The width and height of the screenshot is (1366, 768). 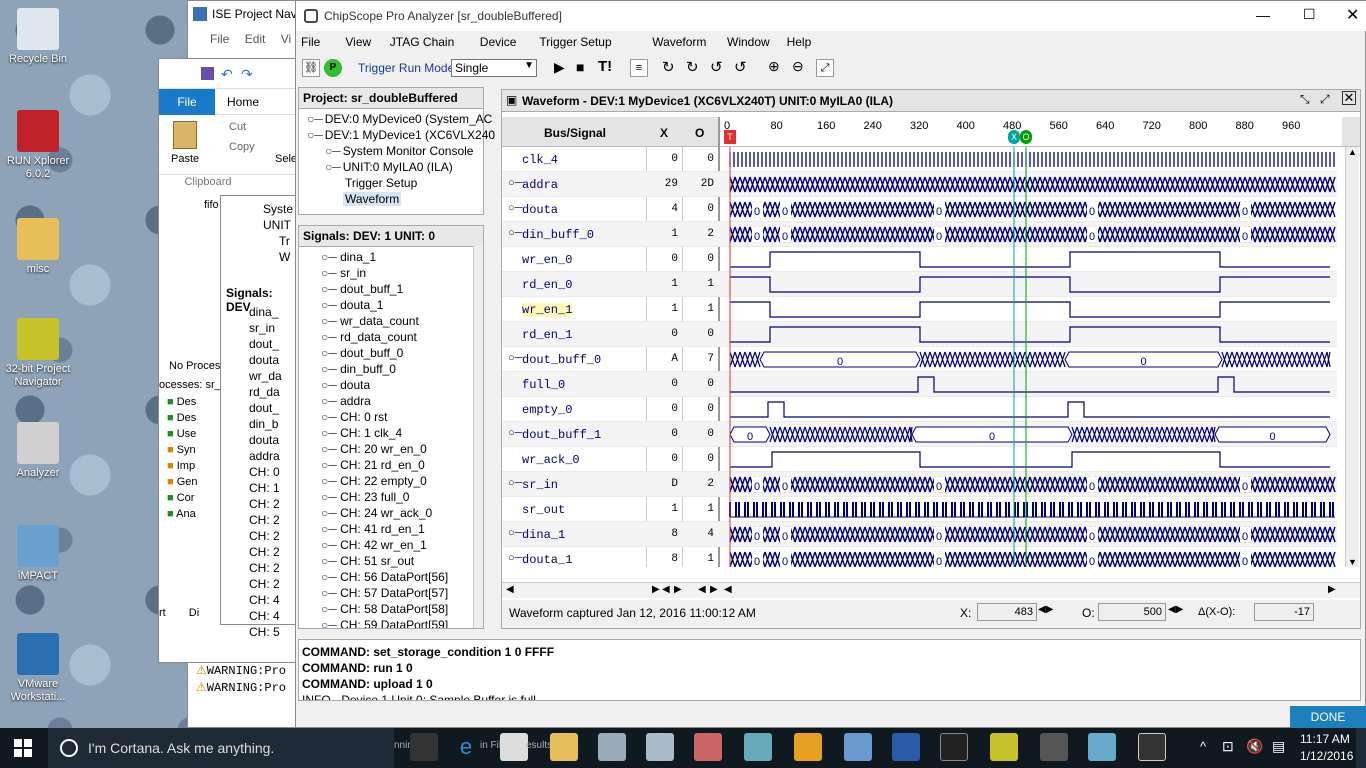 What do you see at coordinates (580, 67) in the screenshot?
I see `stop-icon: ■` at bounding box center [580, 67].